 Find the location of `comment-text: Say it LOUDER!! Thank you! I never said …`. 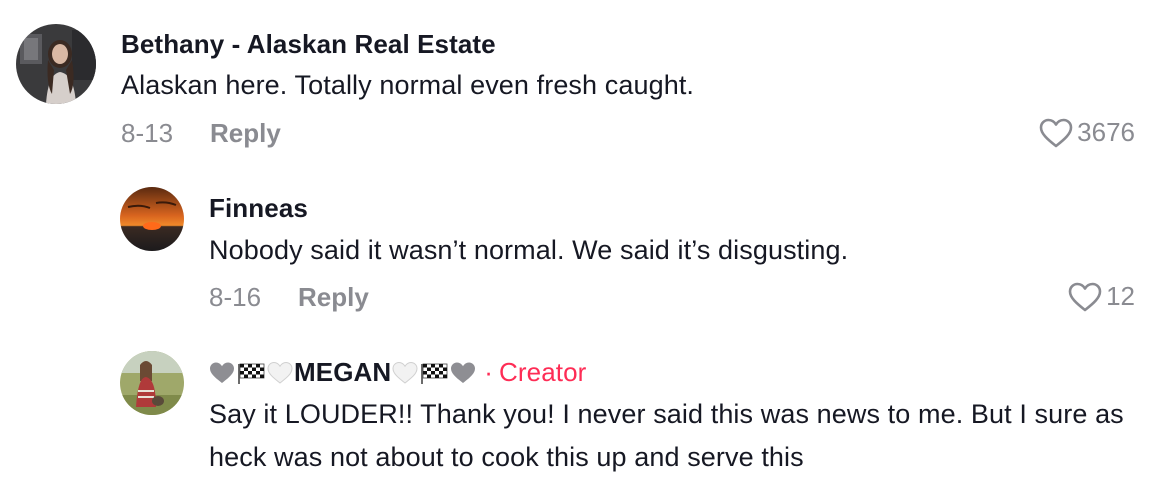

comment-text: Say it LOUDER!! Thank you! I never said … is located at coordinates (666, 435).